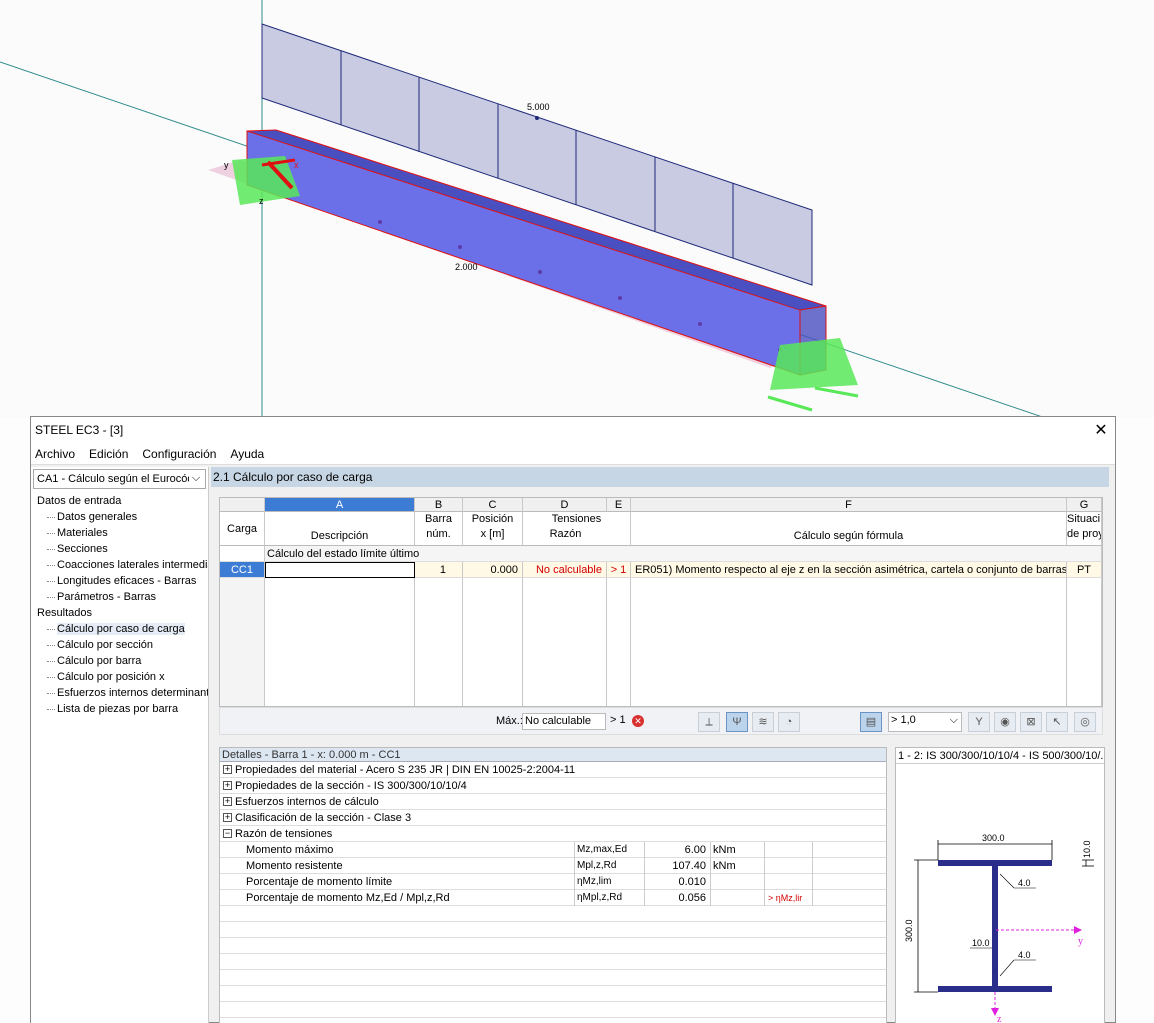 The height and width of the screenshot is (1023, 1154). Describe the element at coordinates (638, 721) in the screenshot. I see `error-icon: ✕` at that location.